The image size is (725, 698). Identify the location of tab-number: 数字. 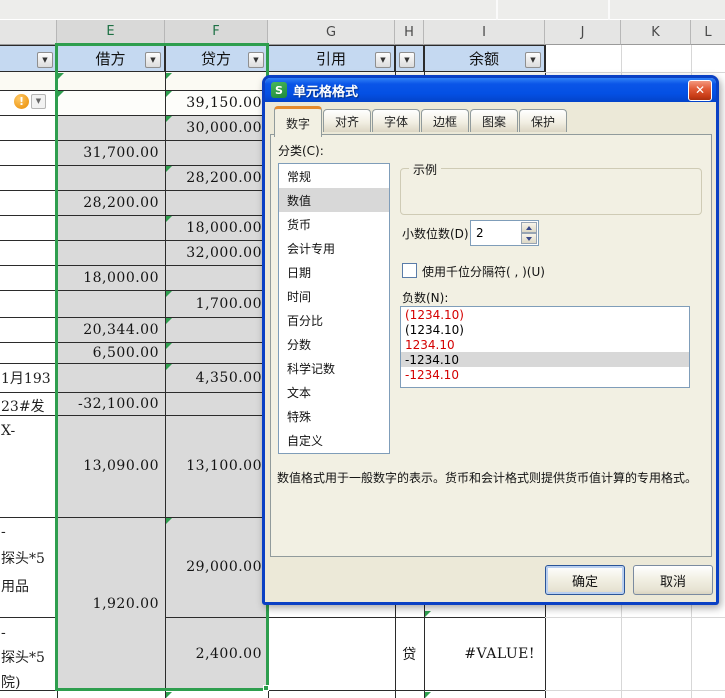
(298, 121).